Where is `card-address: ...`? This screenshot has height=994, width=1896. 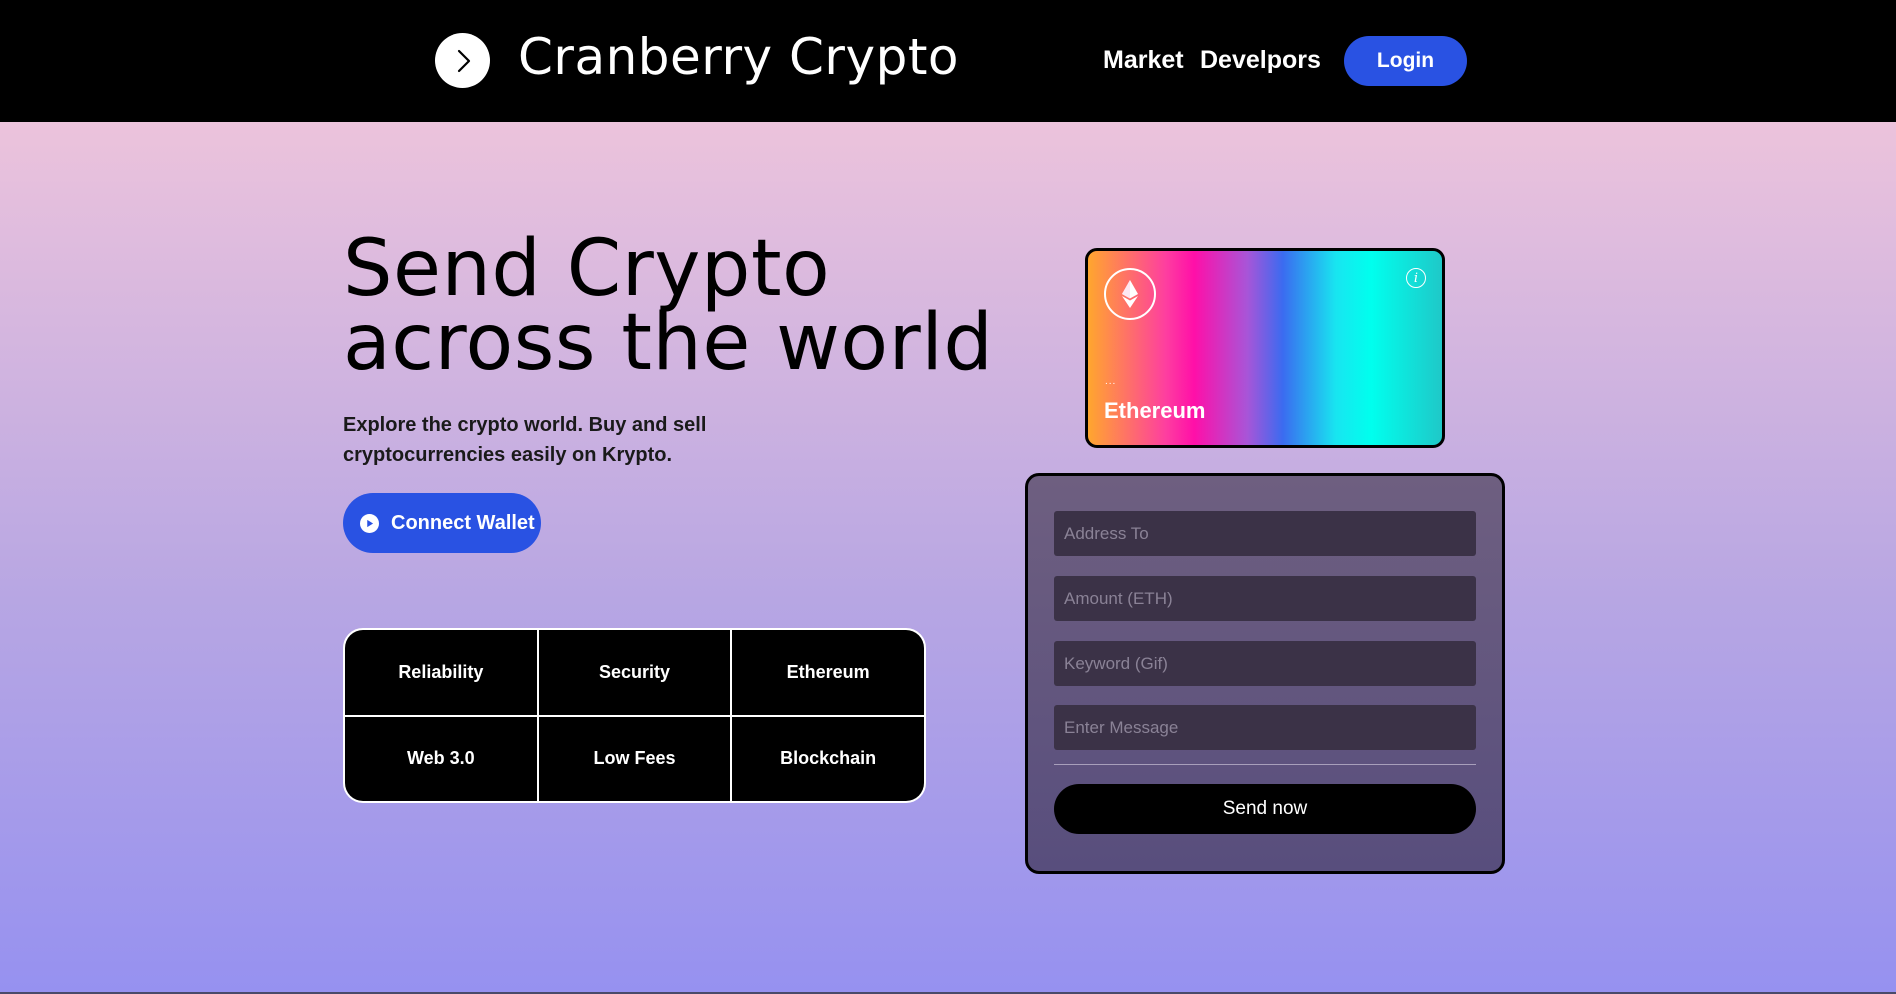
card-address: ... is located at coordinates (1111, 381).